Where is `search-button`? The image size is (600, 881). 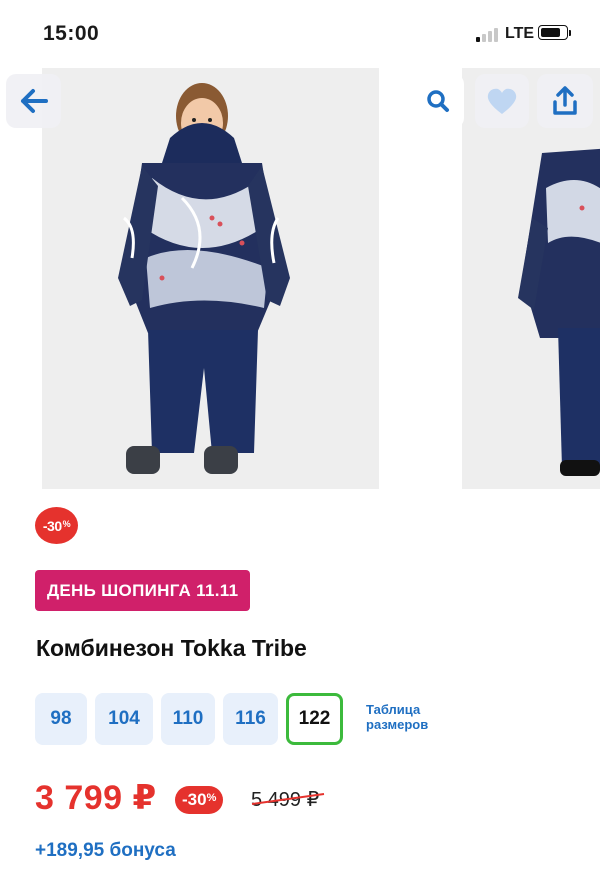 search-button is located at coordinates (438, 101).